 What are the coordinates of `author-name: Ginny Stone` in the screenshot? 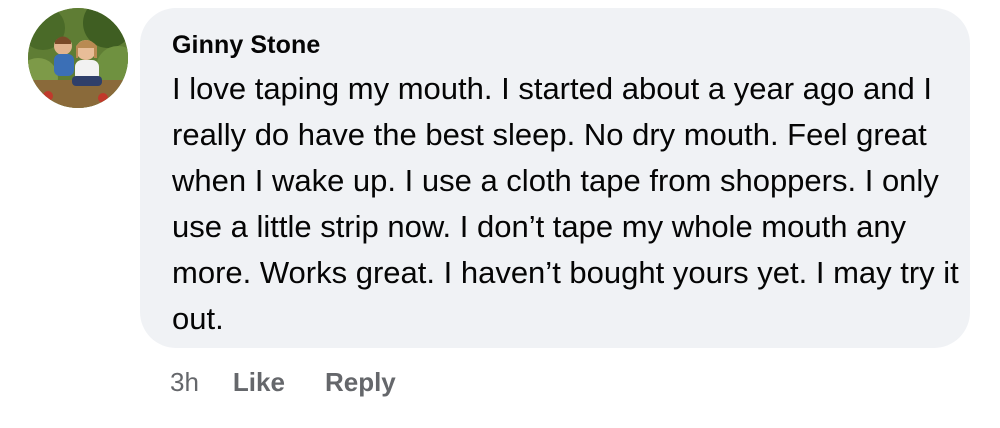 It's located at (556, 45).